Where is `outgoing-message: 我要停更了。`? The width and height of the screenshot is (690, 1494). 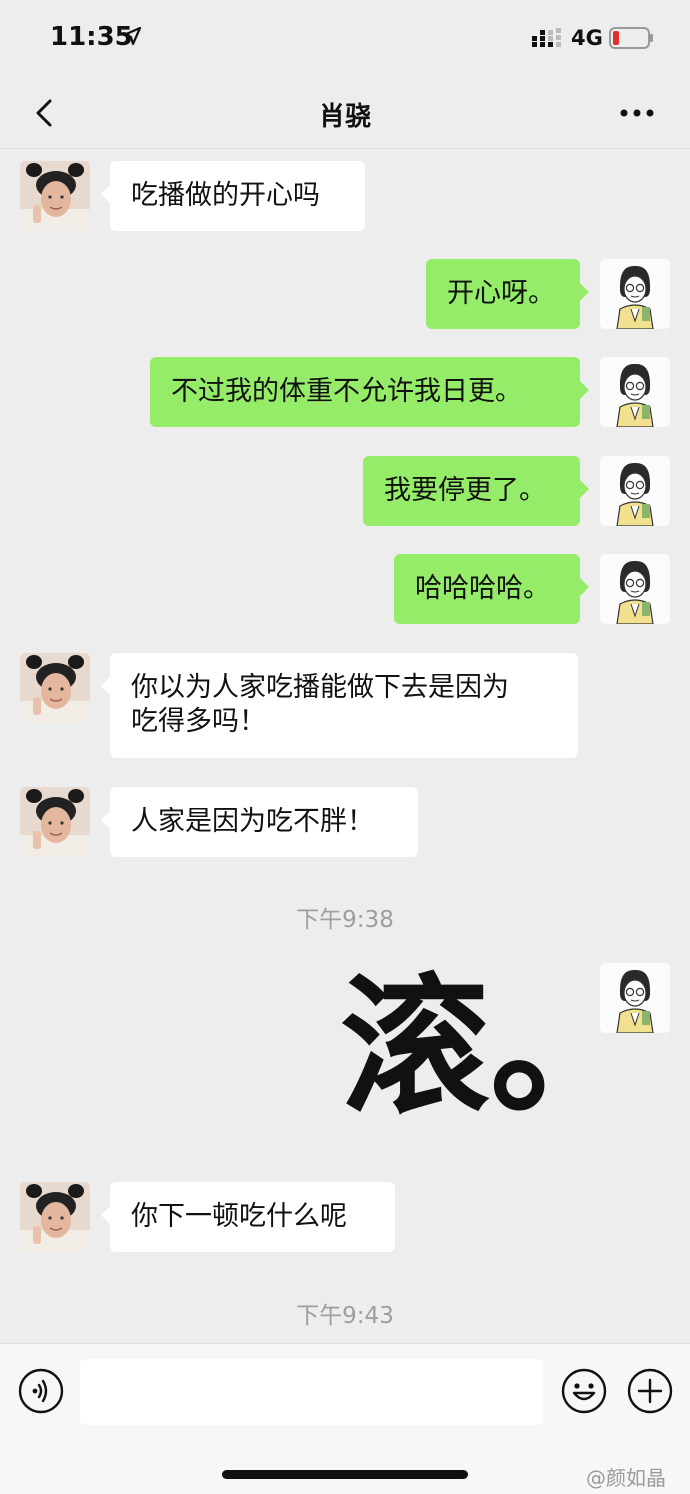
outgoing-message: 我要停更了。 is located at coordinates (476, 491).